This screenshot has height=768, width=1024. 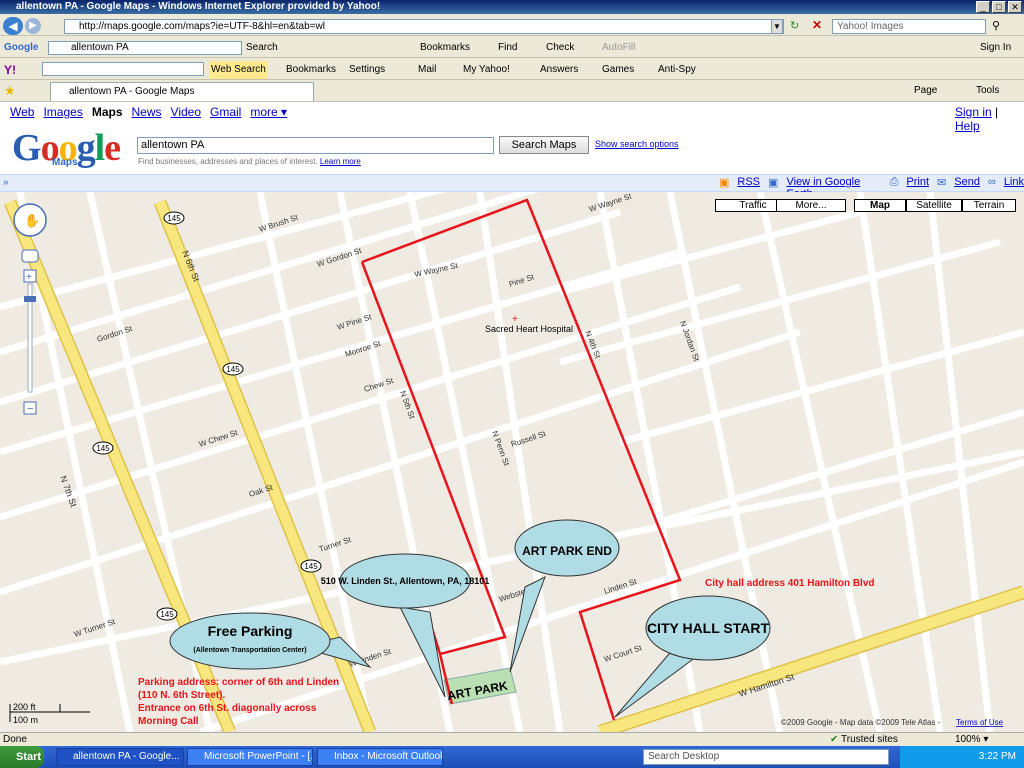 I want to click on stop-icon: ✕, so click(x=817, y=25).